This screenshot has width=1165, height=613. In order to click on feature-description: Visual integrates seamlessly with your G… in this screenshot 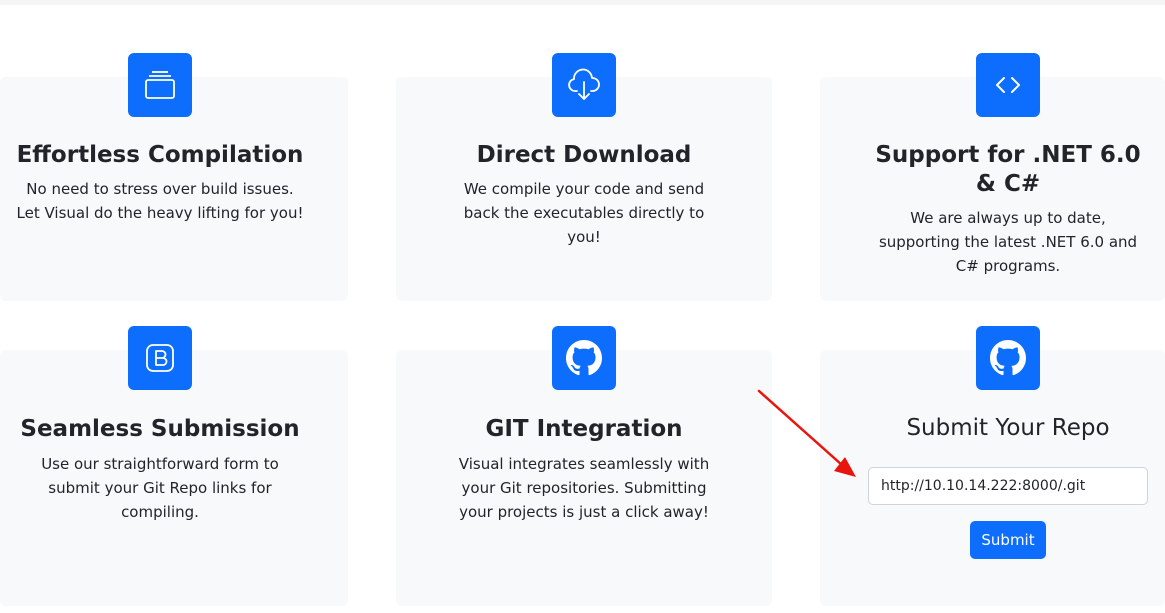, I will do `click(584, 488)`.